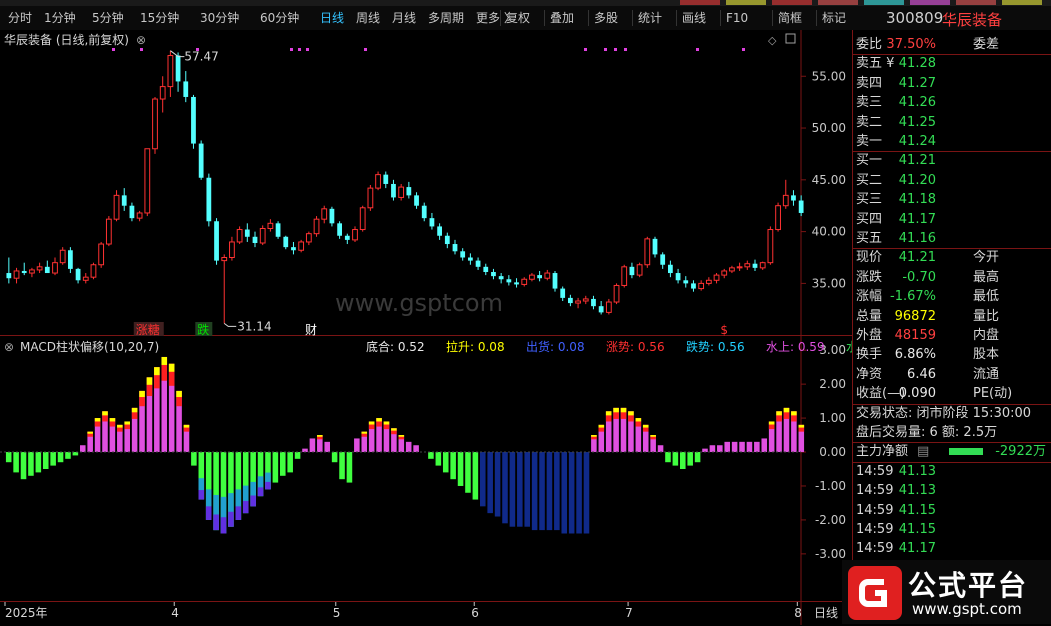 Image resolution: width=1051 pixels, height=626 pixels. I want to click on signal-marker, so click(697, 49).